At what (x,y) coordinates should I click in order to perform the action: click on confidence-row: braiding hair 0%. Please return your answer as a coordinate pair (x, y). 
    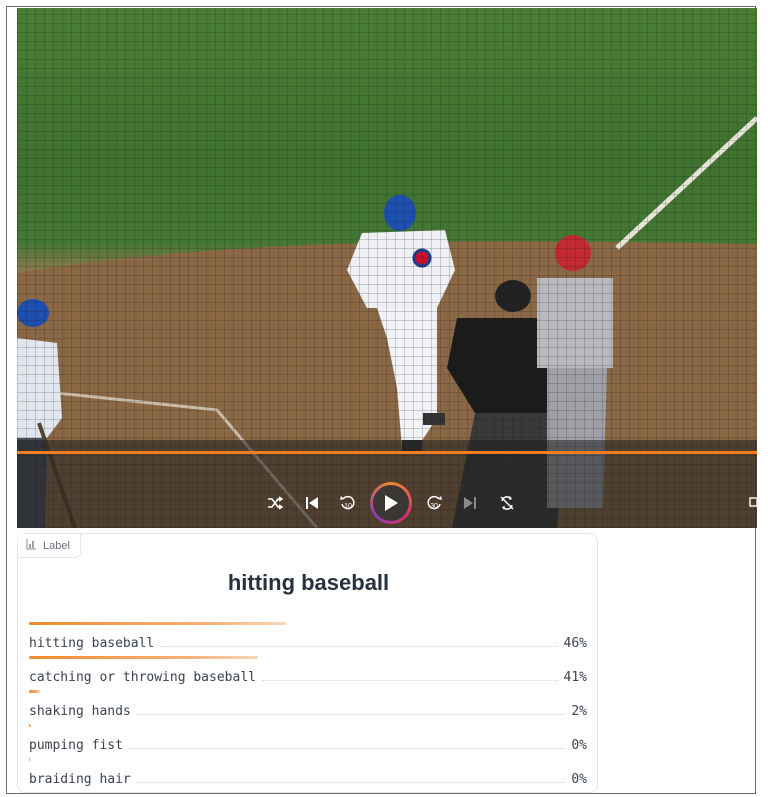
    Looking at the image, I should click on (308, 775).